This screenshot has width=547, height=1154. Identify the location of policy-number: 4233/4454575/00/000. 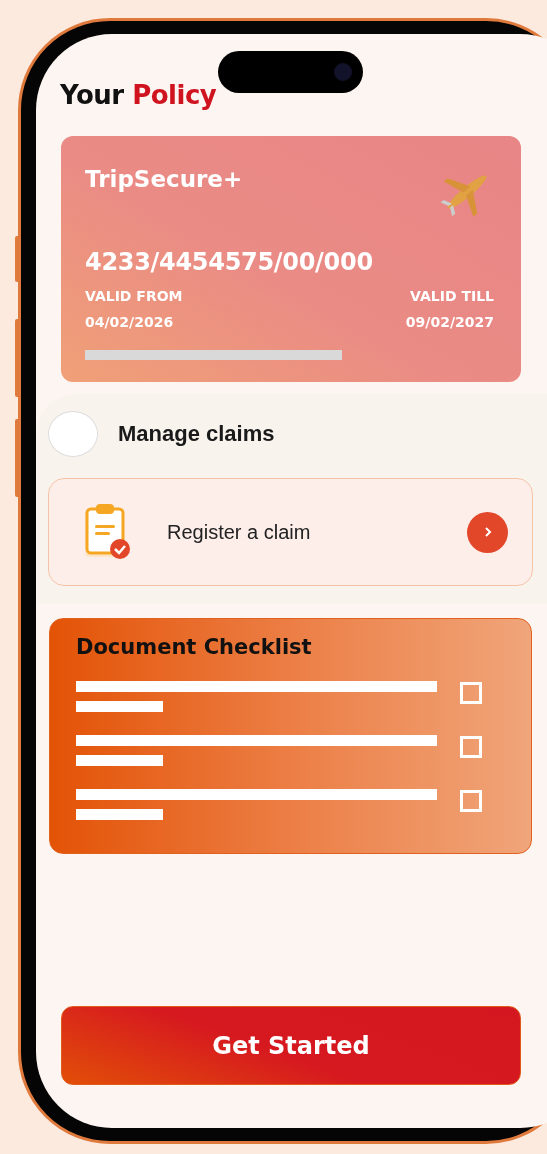
(229, 262).